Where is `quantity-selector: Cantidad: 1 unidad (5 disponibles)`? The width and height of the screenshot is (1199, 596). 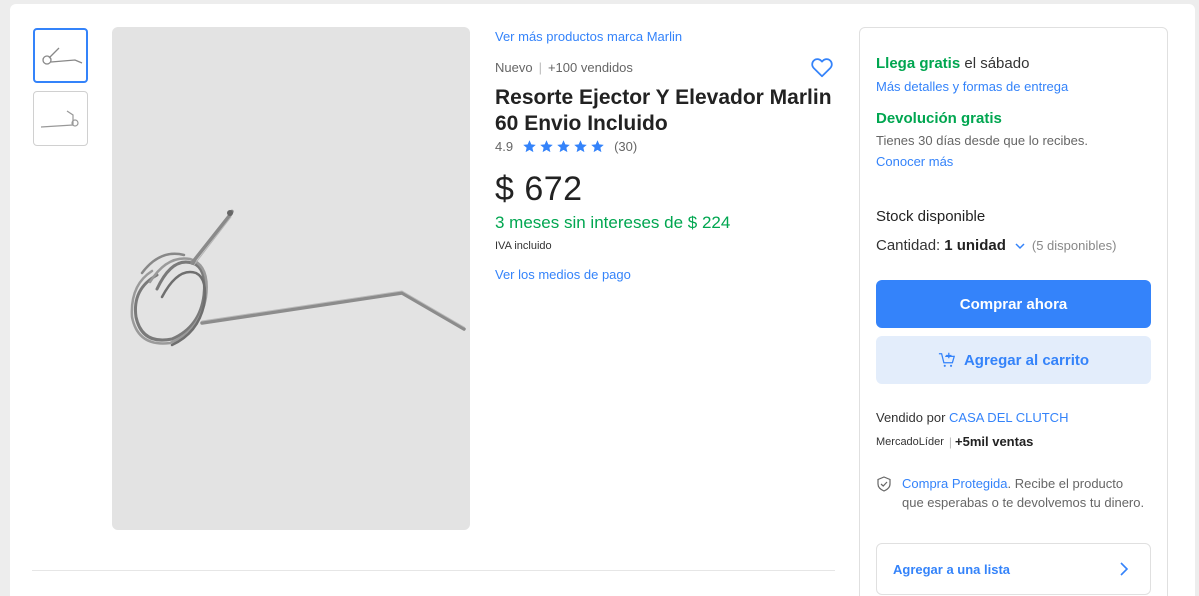 quantity-selector: Cantidad: 1 unidad (5 disponibles) is located at coordinates (996, 245).